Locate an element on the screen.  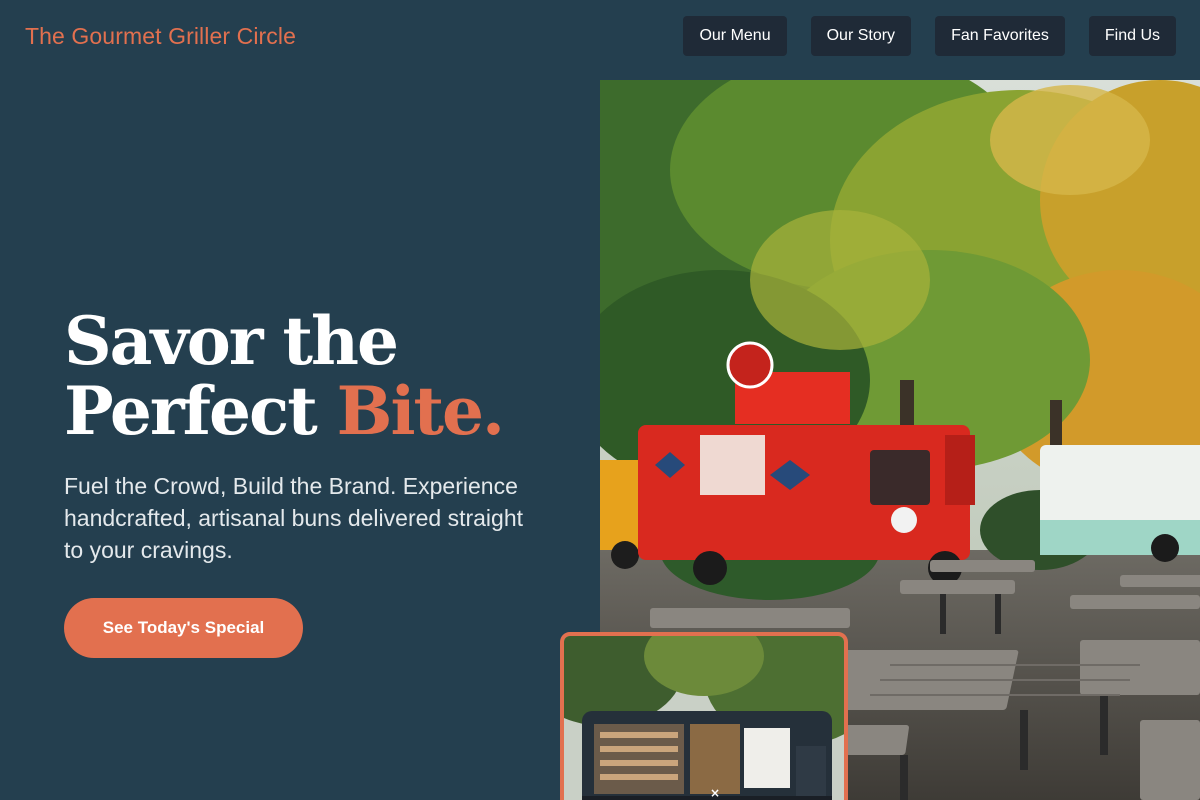
brand-logo-text: The Gourmet Griller Circle is located at coordinates (160, 36).